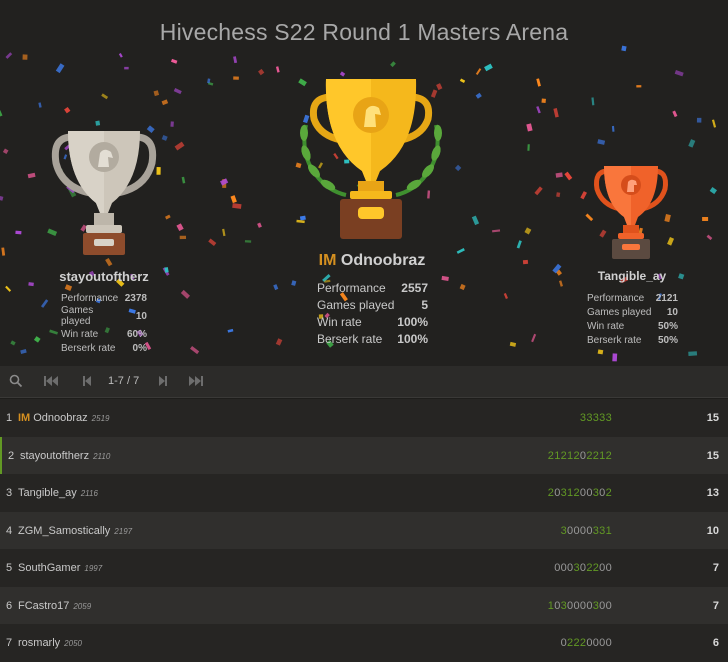 This screenshot has width=728, height=662. Describe the element at coordinates (712, 530) in the screenshot. I see `total-score: 10` at that location.